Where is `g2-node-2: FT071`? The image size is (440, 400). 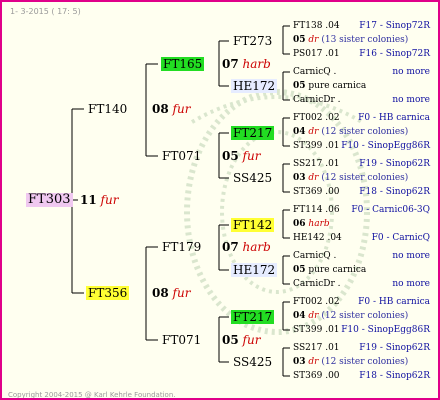
g2-node-2: FT071 is located at coordinates (181, 156).